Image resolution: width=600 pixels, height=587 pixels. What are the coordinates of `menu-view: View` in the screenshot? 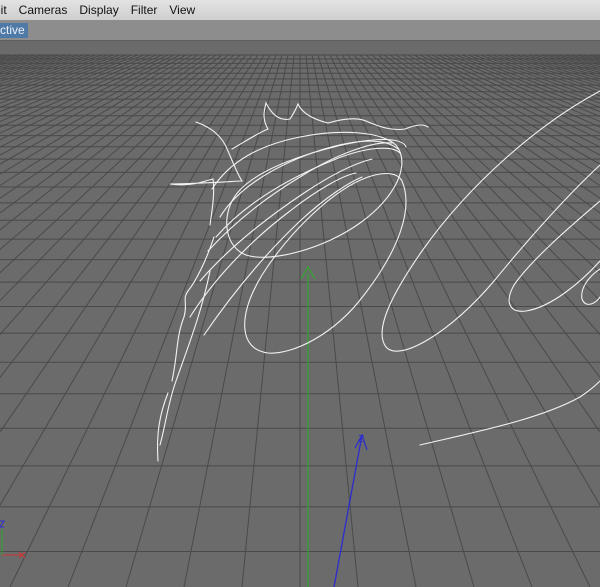 It's located at (182, 10).